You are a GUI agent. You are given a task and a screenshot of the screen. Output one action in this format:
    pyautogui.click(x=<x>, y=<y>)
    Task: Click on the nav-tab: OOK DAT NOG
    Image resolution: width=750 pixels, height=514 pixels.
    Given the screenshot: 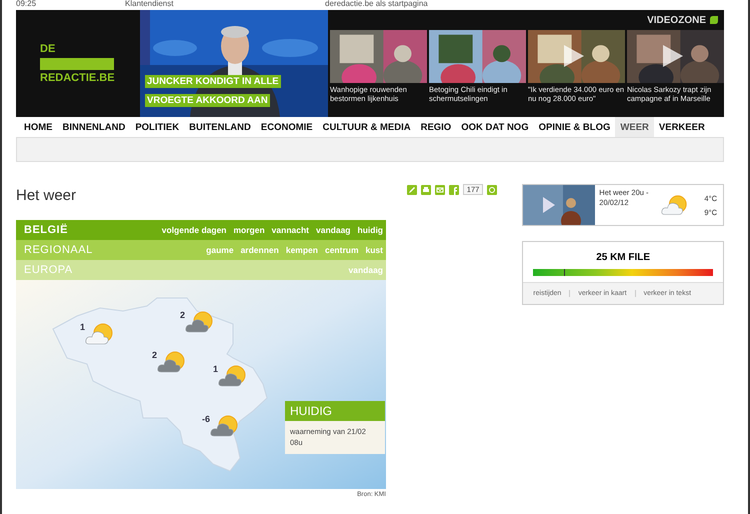 What is the action you would take?
    pyautogui.click(x=495, y=127)
    